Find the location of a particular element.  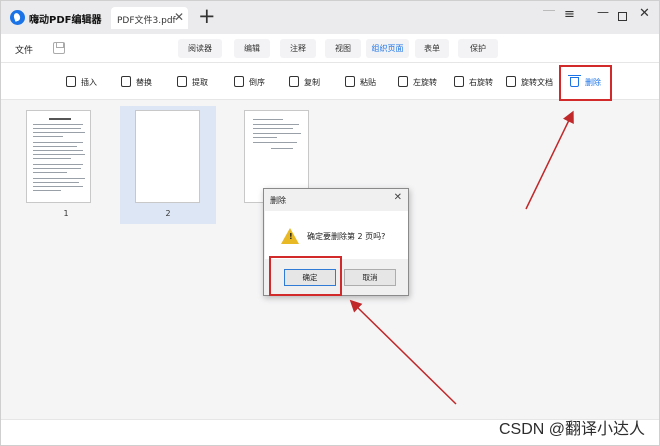

insert-label: 插入 is located at coordinates (89, 82).